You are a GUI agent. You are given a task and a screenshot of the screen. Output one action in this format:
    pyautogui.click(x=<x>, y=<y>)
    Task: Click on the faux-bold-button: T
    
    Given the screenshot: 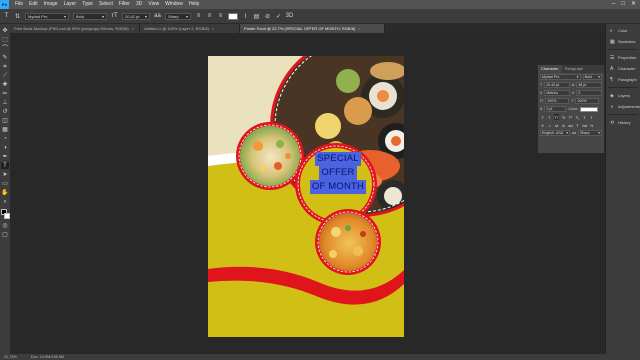 What is the action you would take?
    pyautogui.click(x=542, y=117)
    